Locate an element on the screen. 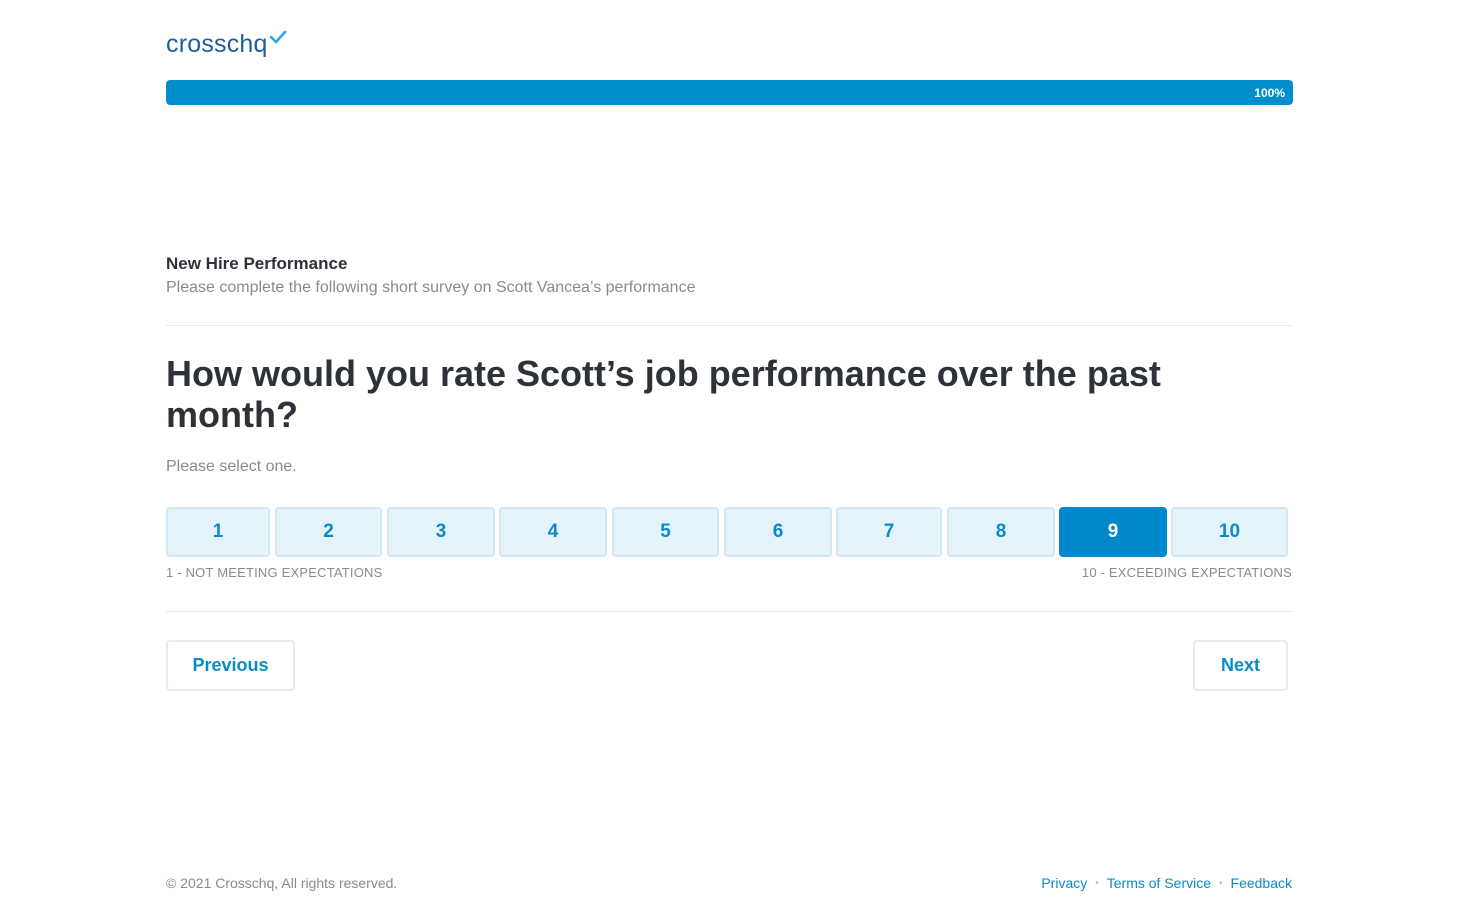 This screenshot has width=1458, height=918. rating-option-2: 2 is located at coordinates (328, 532).